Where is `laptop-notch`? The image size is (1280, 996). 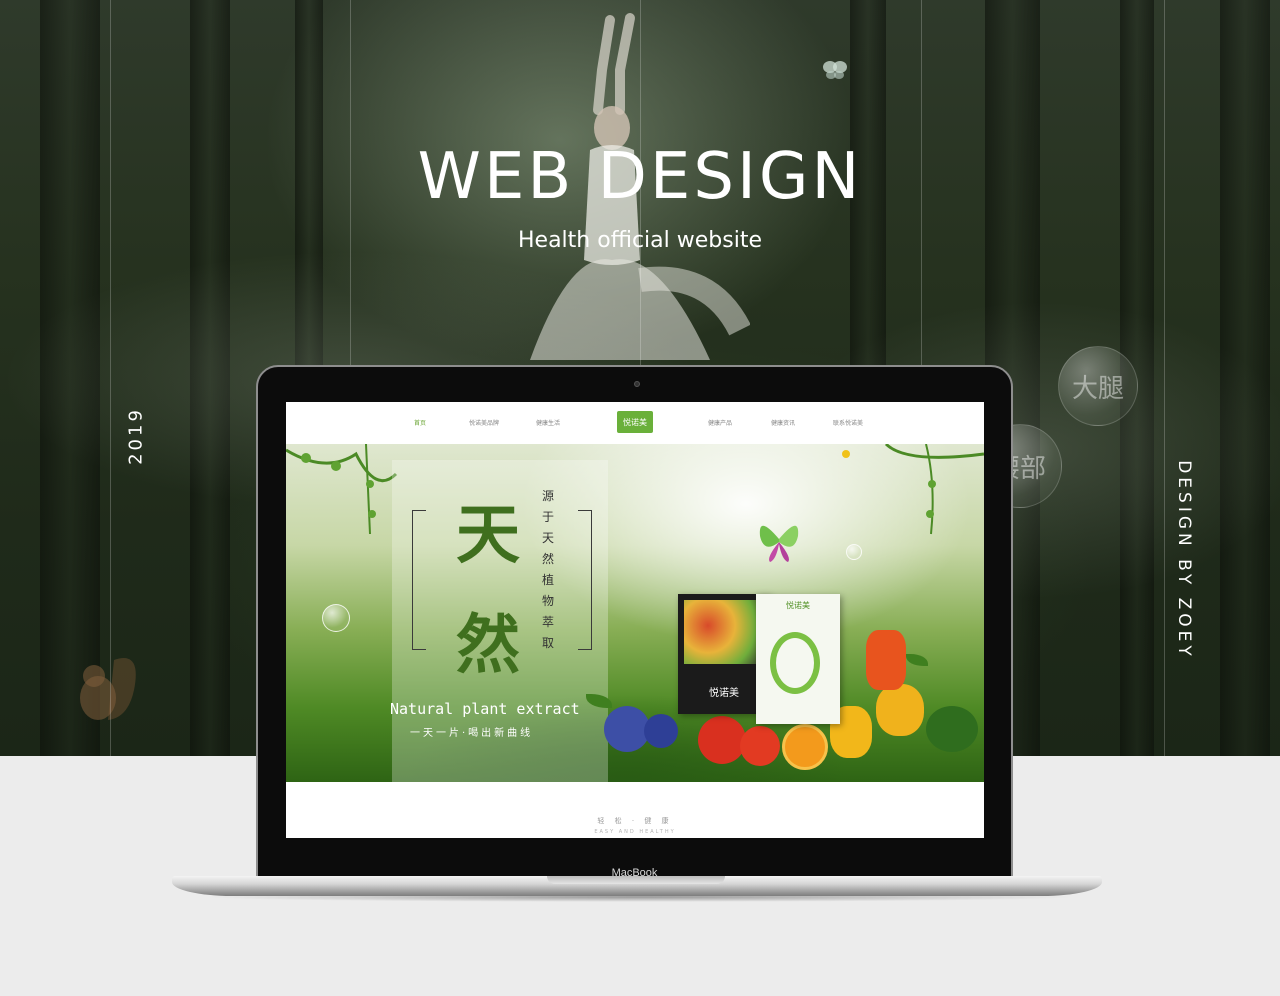 laptop-notch is located at coordinates (636, 880).